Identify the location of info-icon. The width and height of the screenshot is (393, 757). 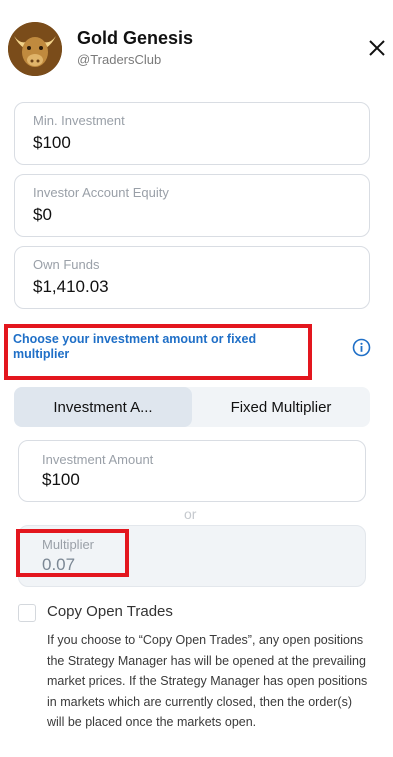
(361, 347).